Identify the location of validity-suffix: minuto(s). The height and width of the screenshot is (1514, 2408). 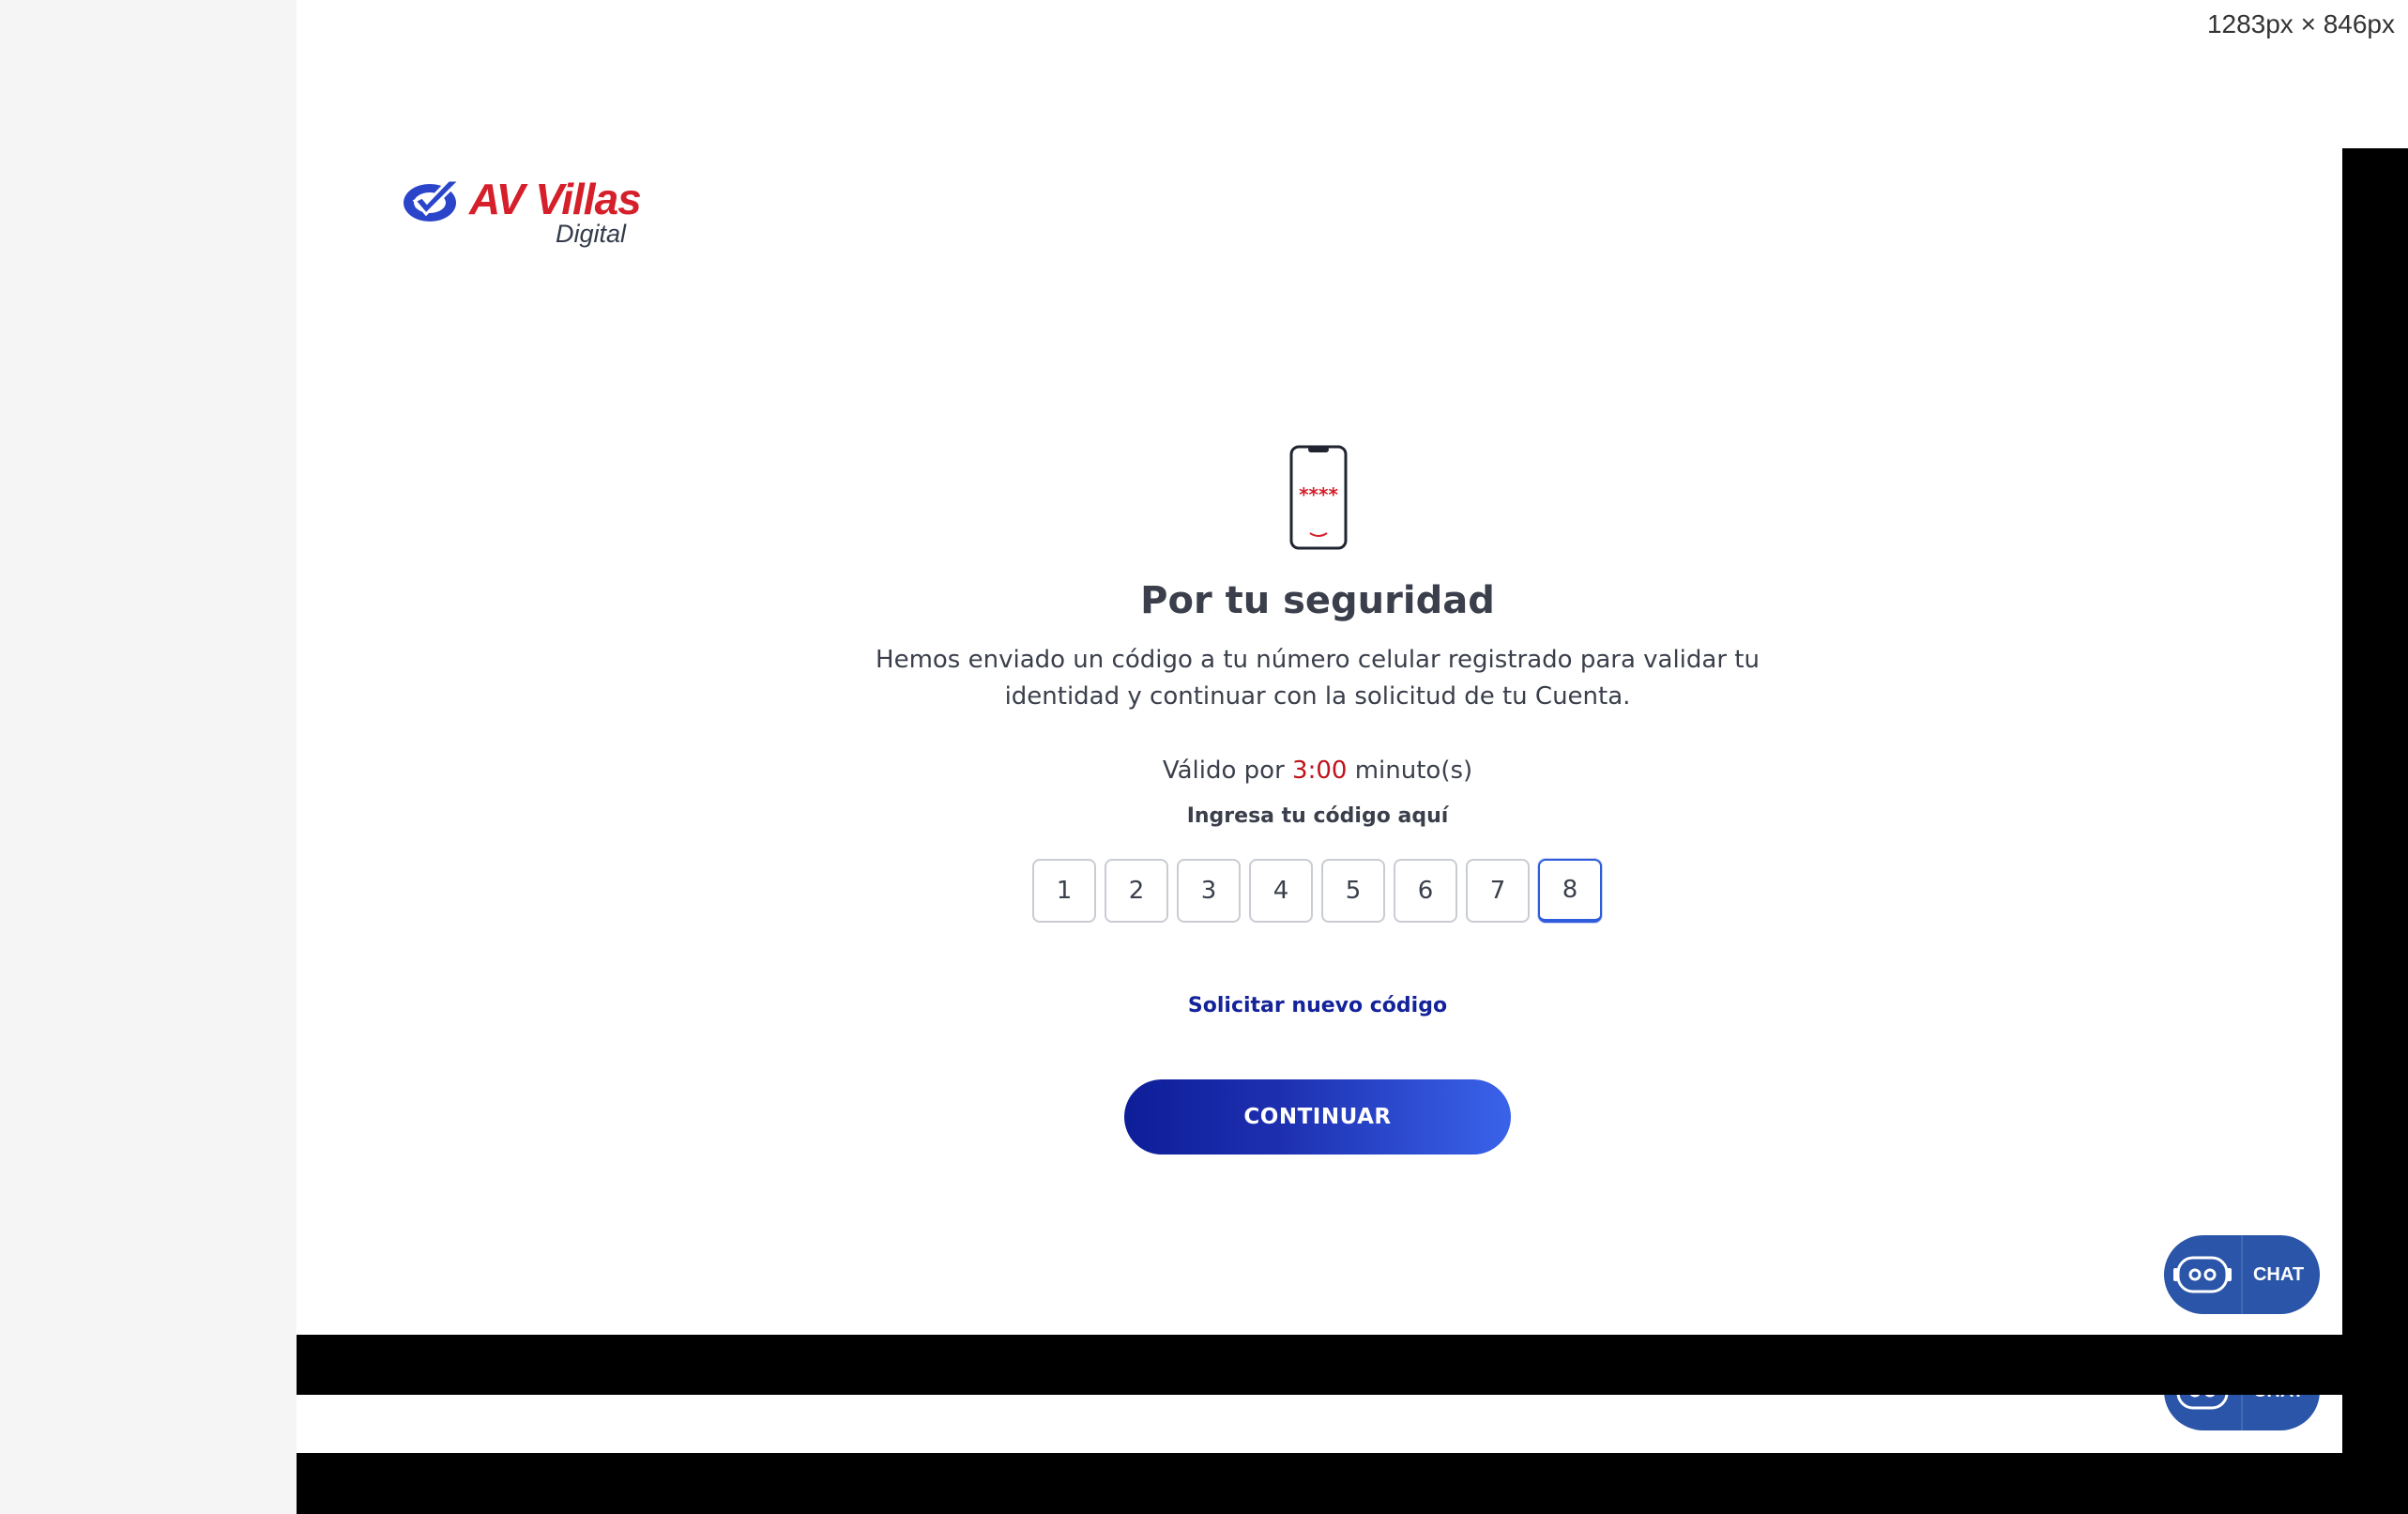
(1413, 771).